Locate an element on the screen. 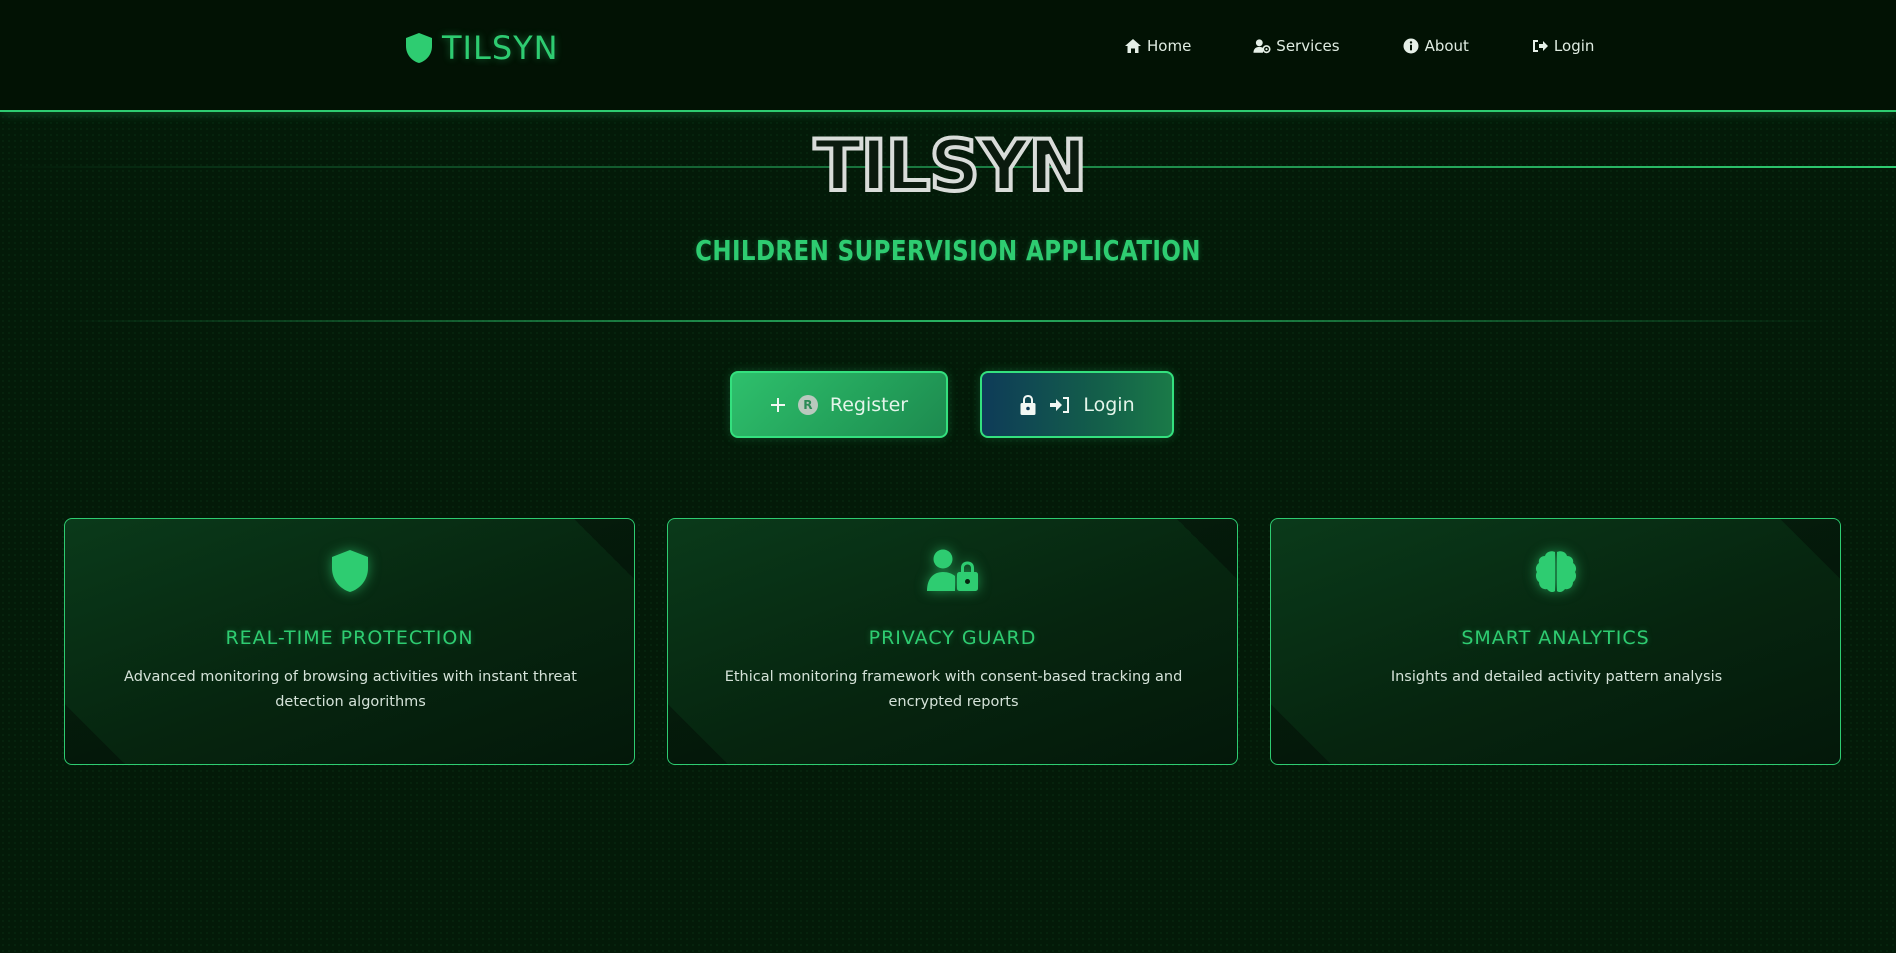 The height and width of the screenshot is (953, 1896). brain-icon is located at coordinates (1555, 572).